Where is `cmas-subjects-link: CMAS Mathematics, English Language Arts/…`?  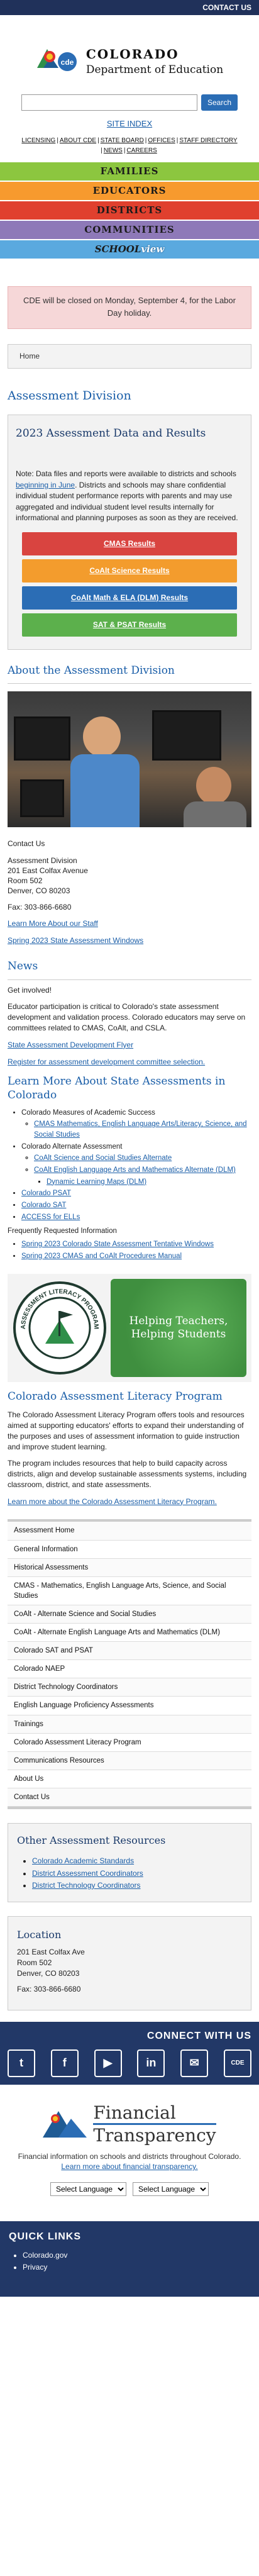
cmas-subjects-link: CMAS Mathematics, English Language Arts/… is located at coordinates (140, 1129).